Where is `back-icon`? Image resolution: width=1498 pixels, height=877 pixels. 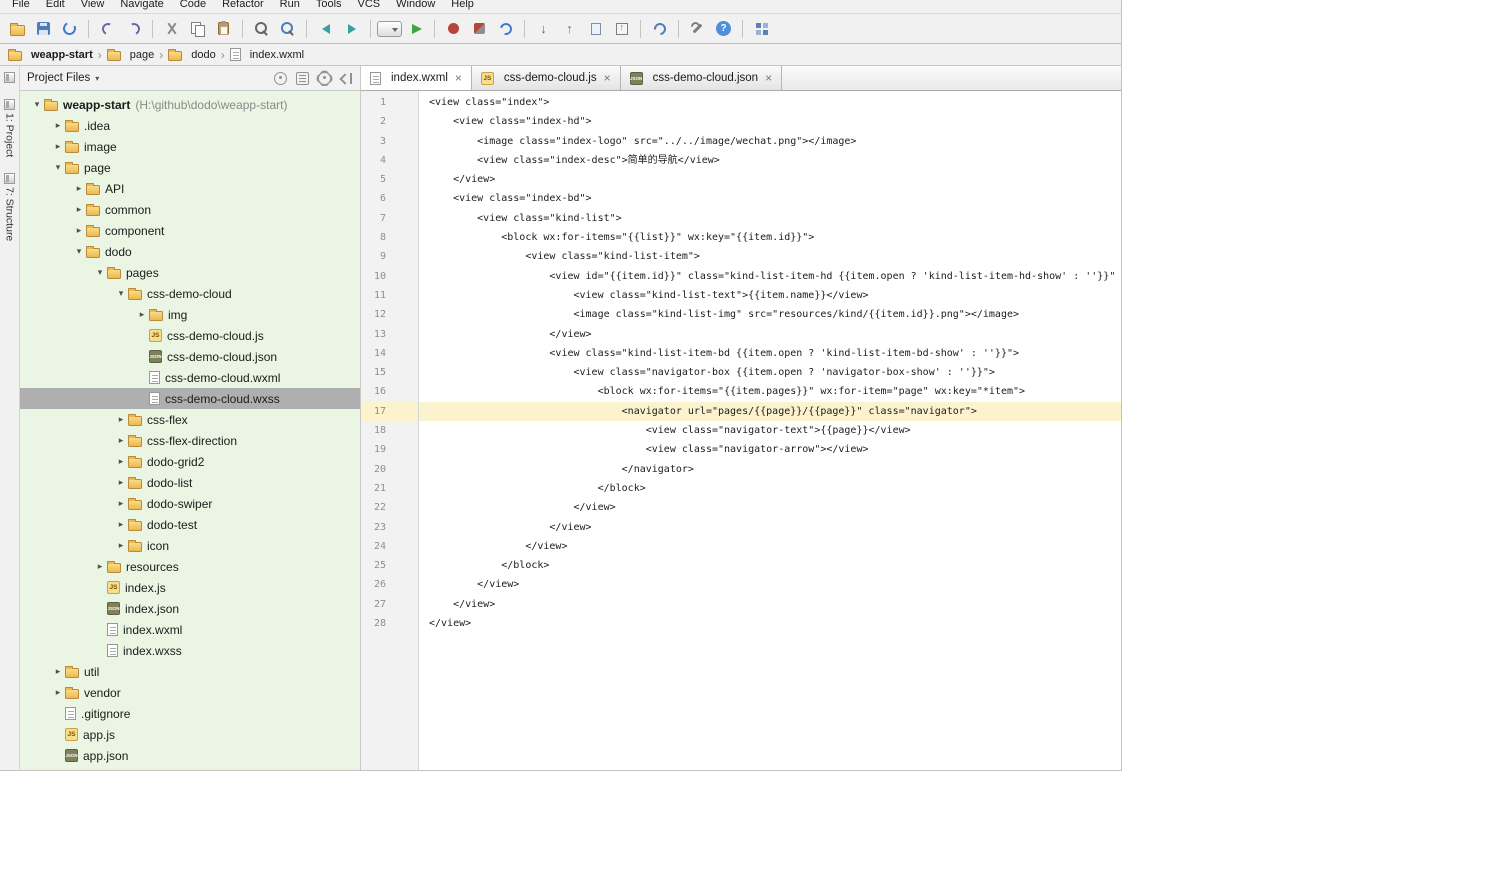
back-icon is located at coordinates (325, 29).